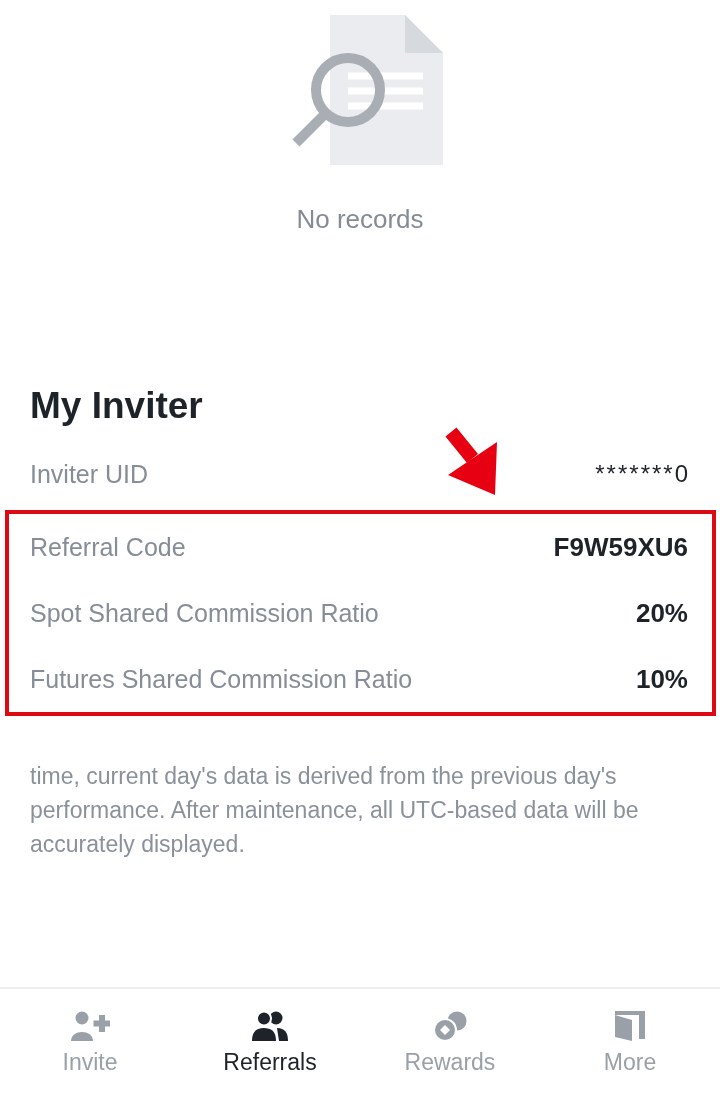  I want to click on empty-message: No records, so click(360, 219).